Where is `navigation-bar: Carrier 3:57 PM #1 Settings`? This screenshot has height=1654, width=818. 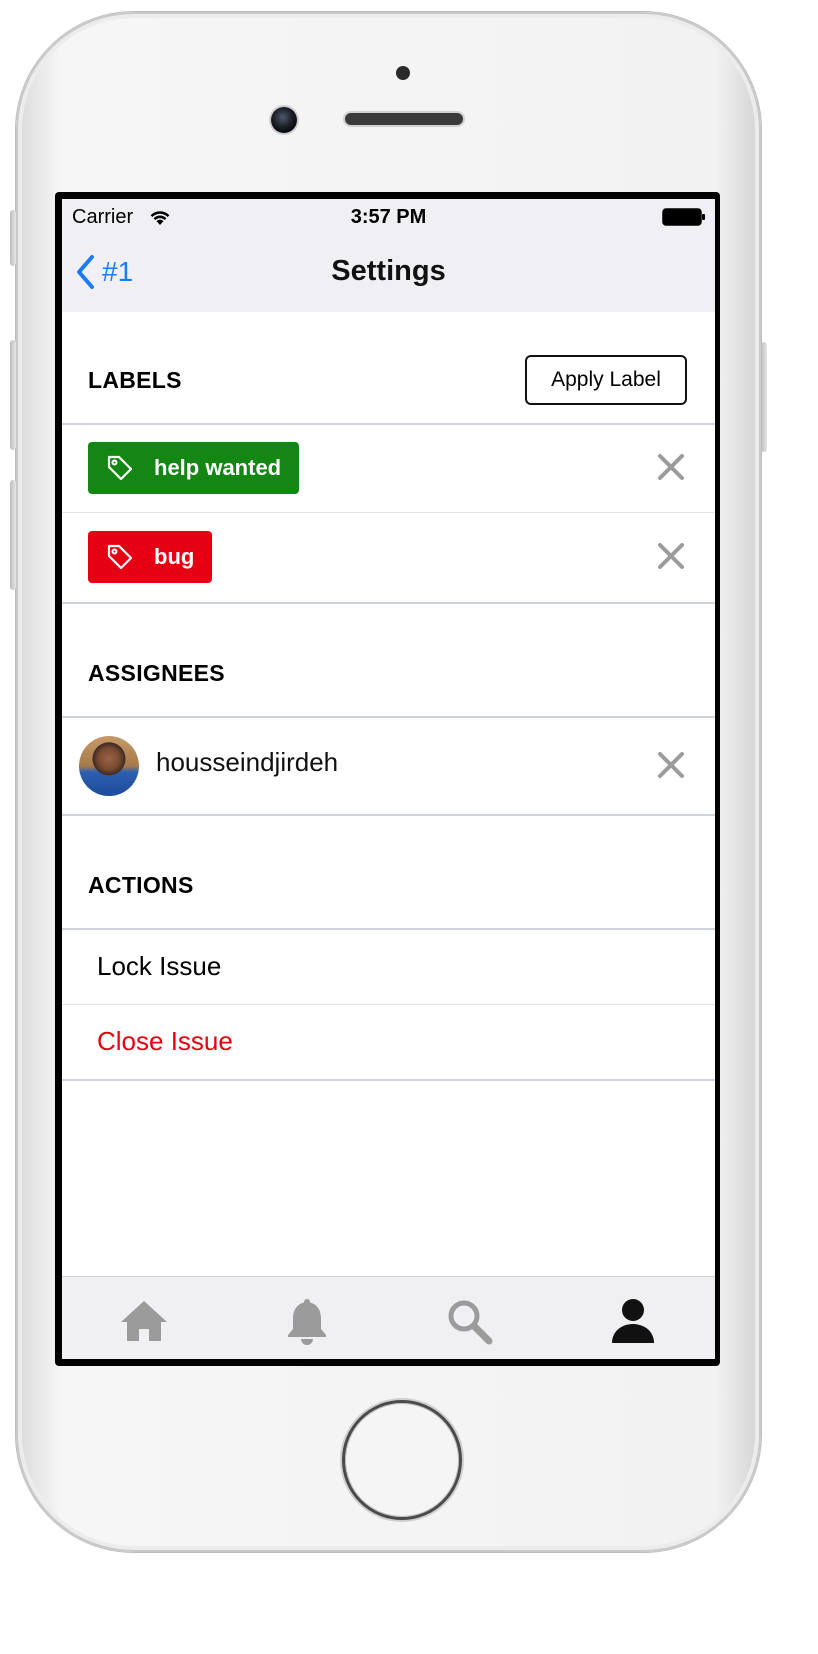
navigation-bar: Carrier 3:57 PM #1 Settings is located at coordinates (388, 255).